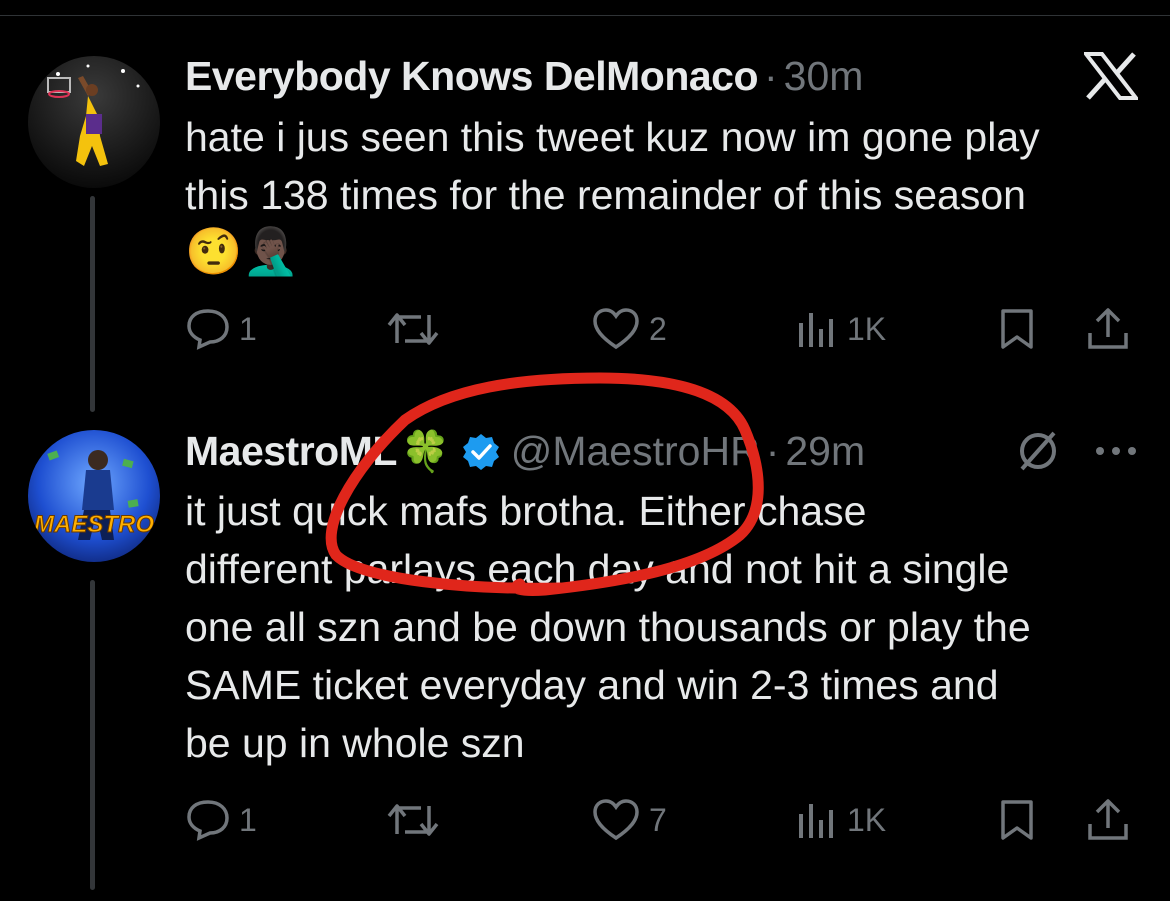 This screenshot has height=901, width=1170. What do you see at coordinates (1111, 76) in the screenshot?
I see `x-logo-icon` at bounding box center [1111, 76].